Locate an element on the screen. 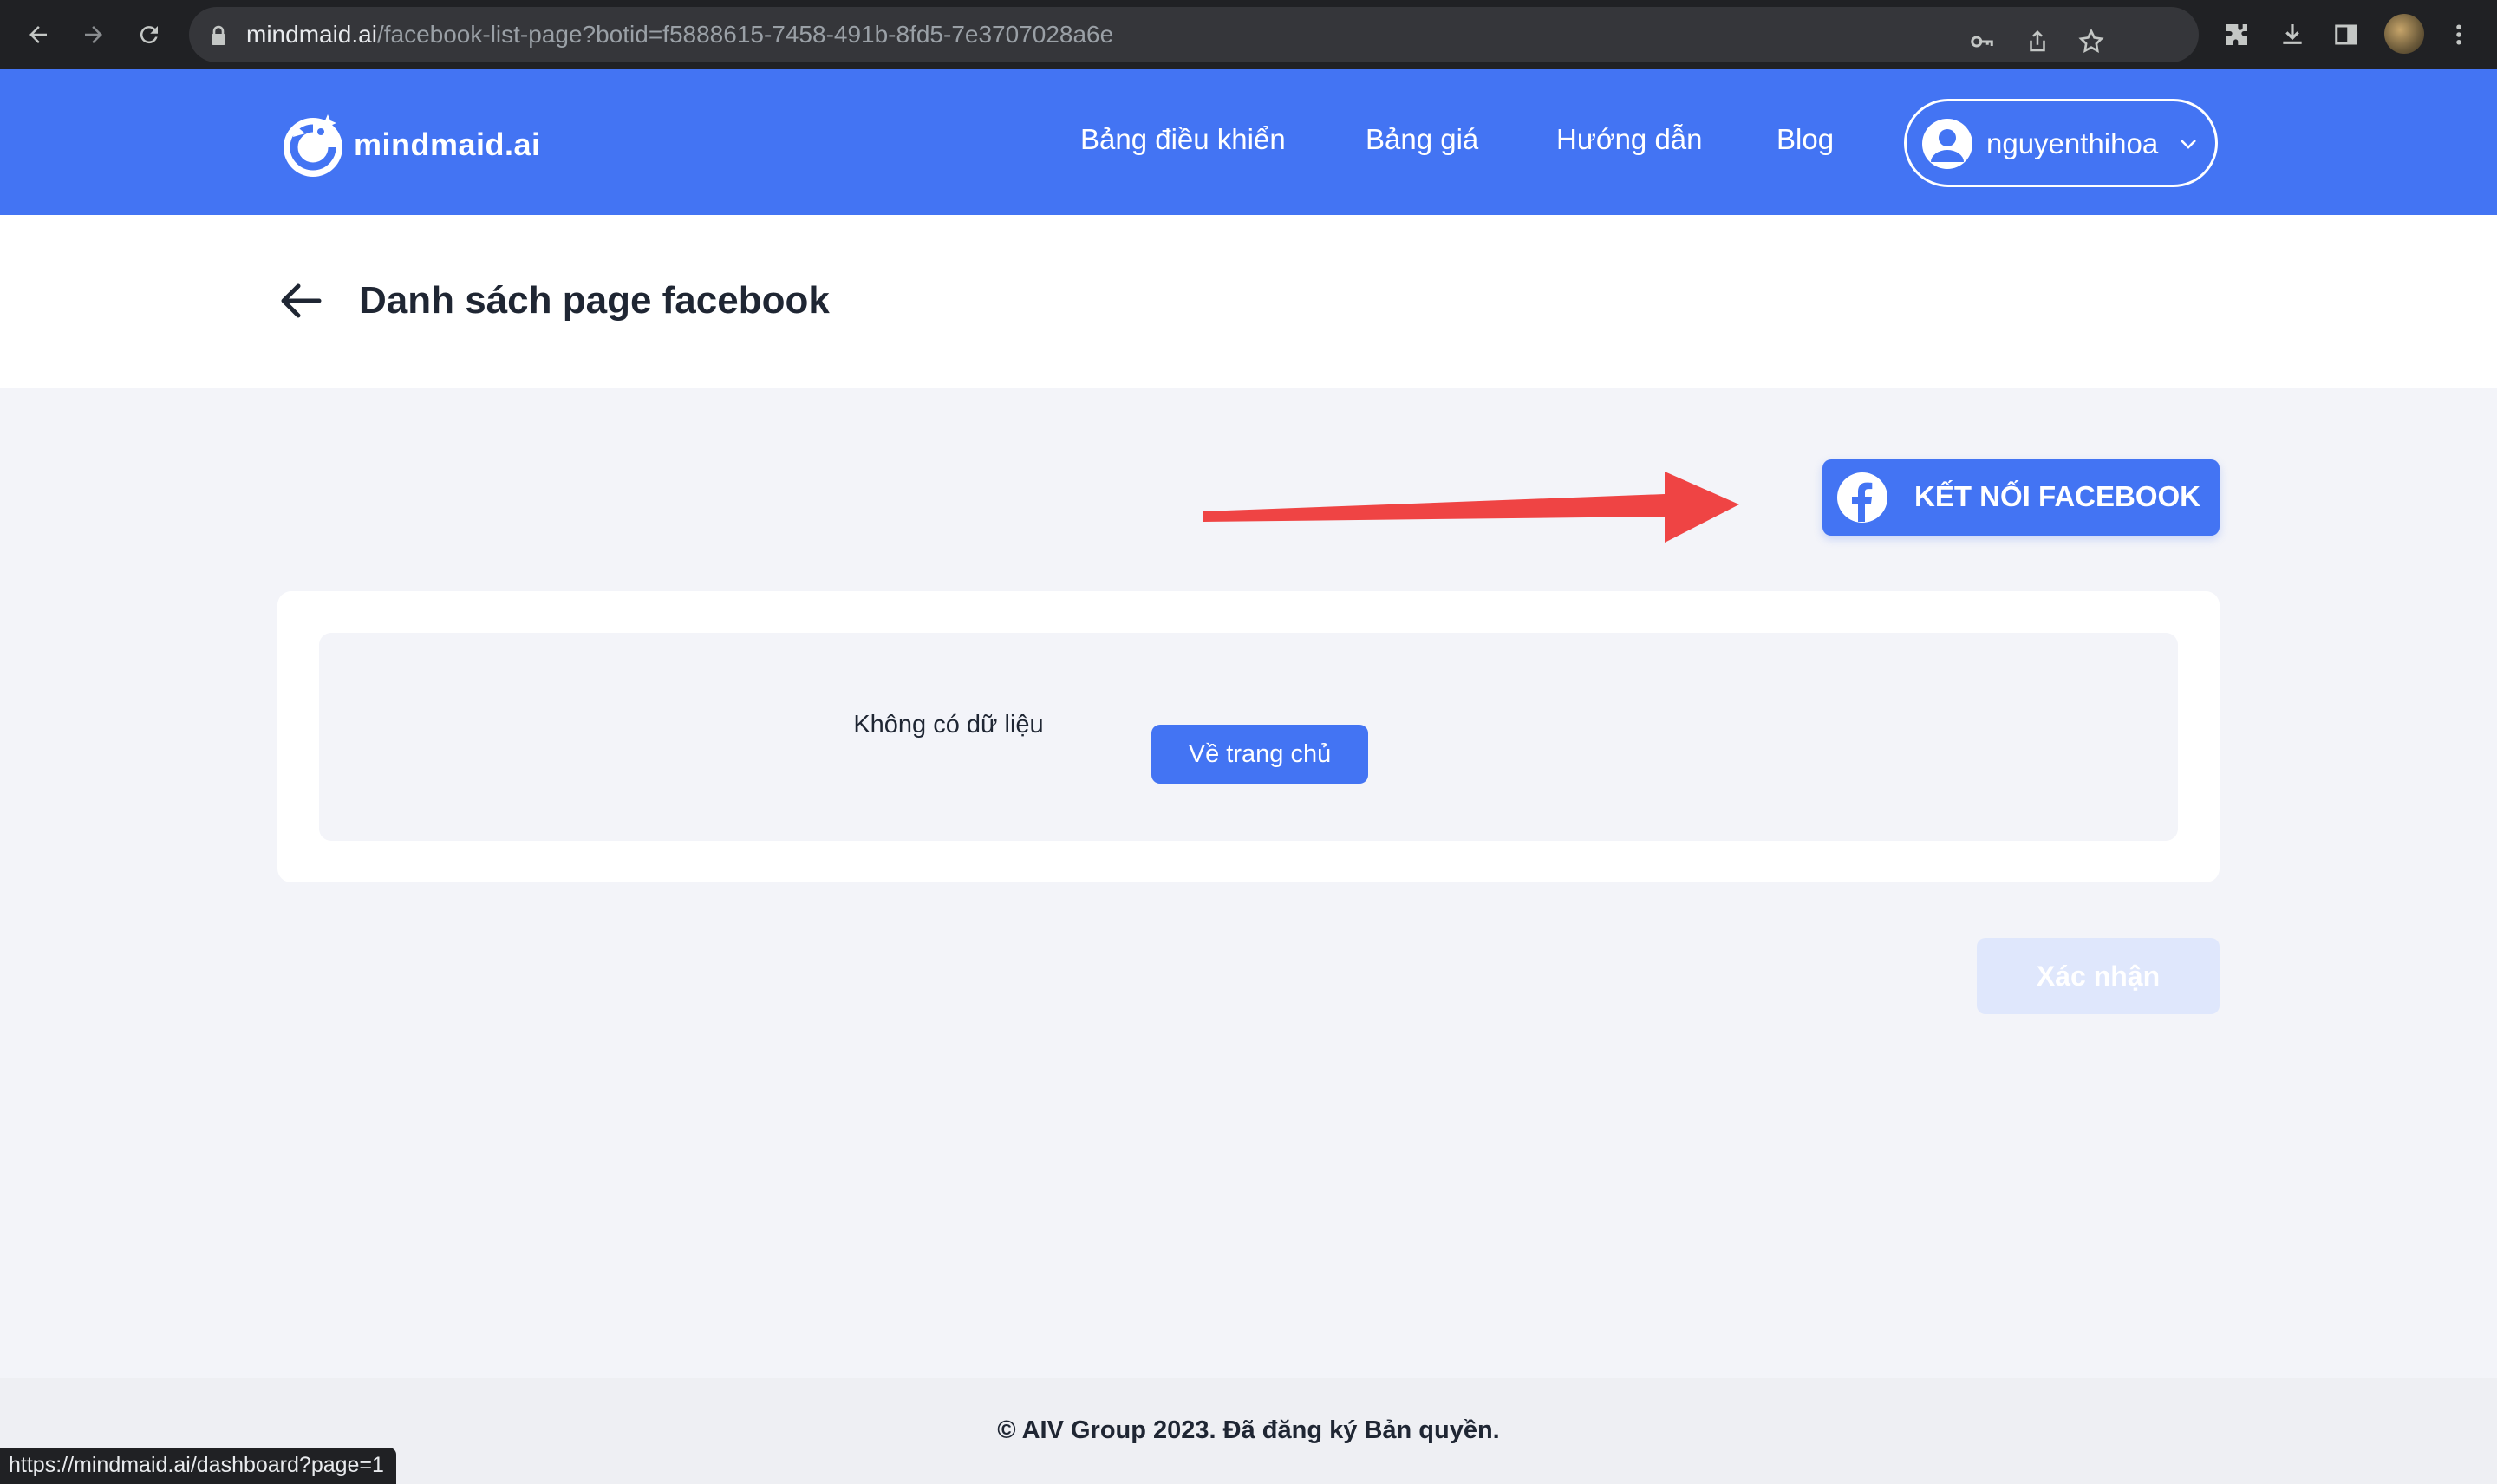 The height and width of the screenshot is (1484, 2497). connect-facebook-label: KẾT NỐI FACEBOOK is located at coordinates (2057, 496).